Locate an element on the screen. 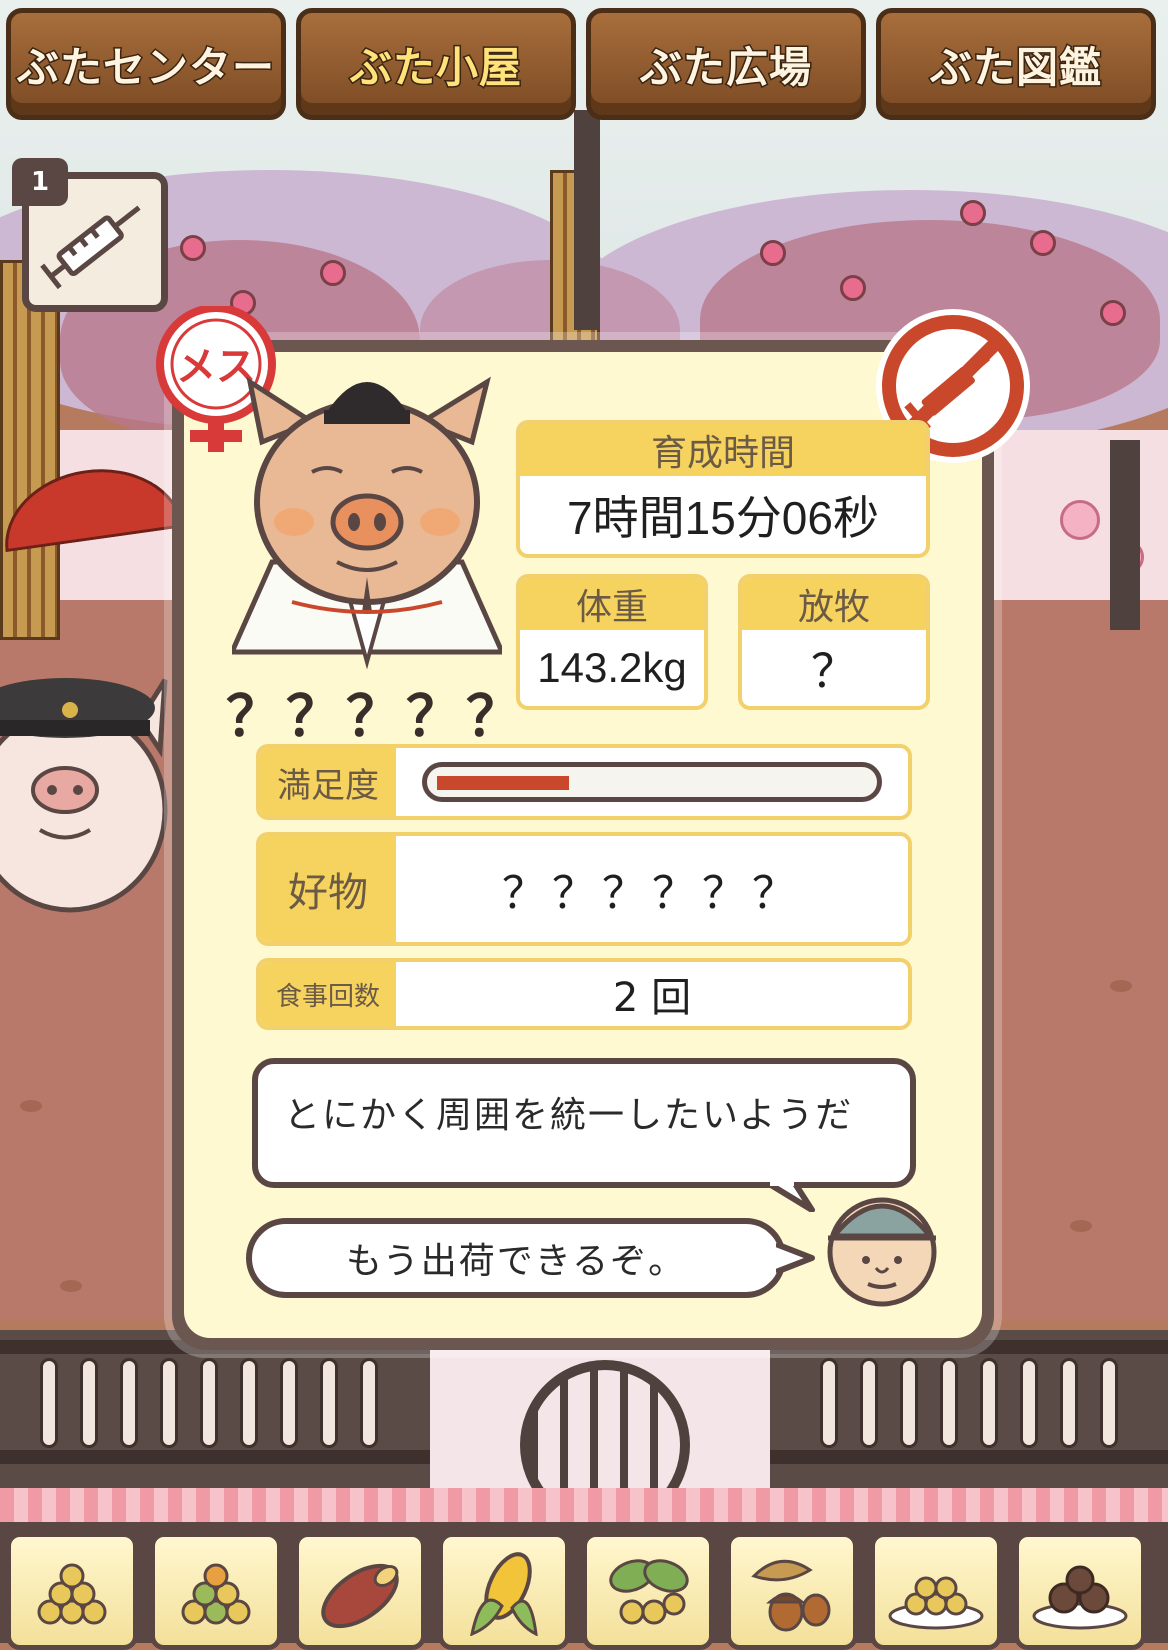 The height and width of the screenshot is (1650, 1168). soybeans-icon is located at coordinates (72, 1594).